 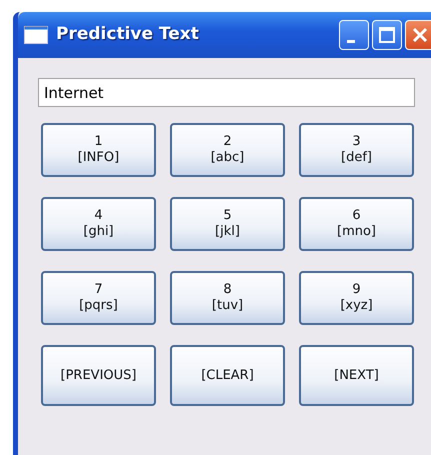 I want to click on maximize-button, so click(x=387, y=35).